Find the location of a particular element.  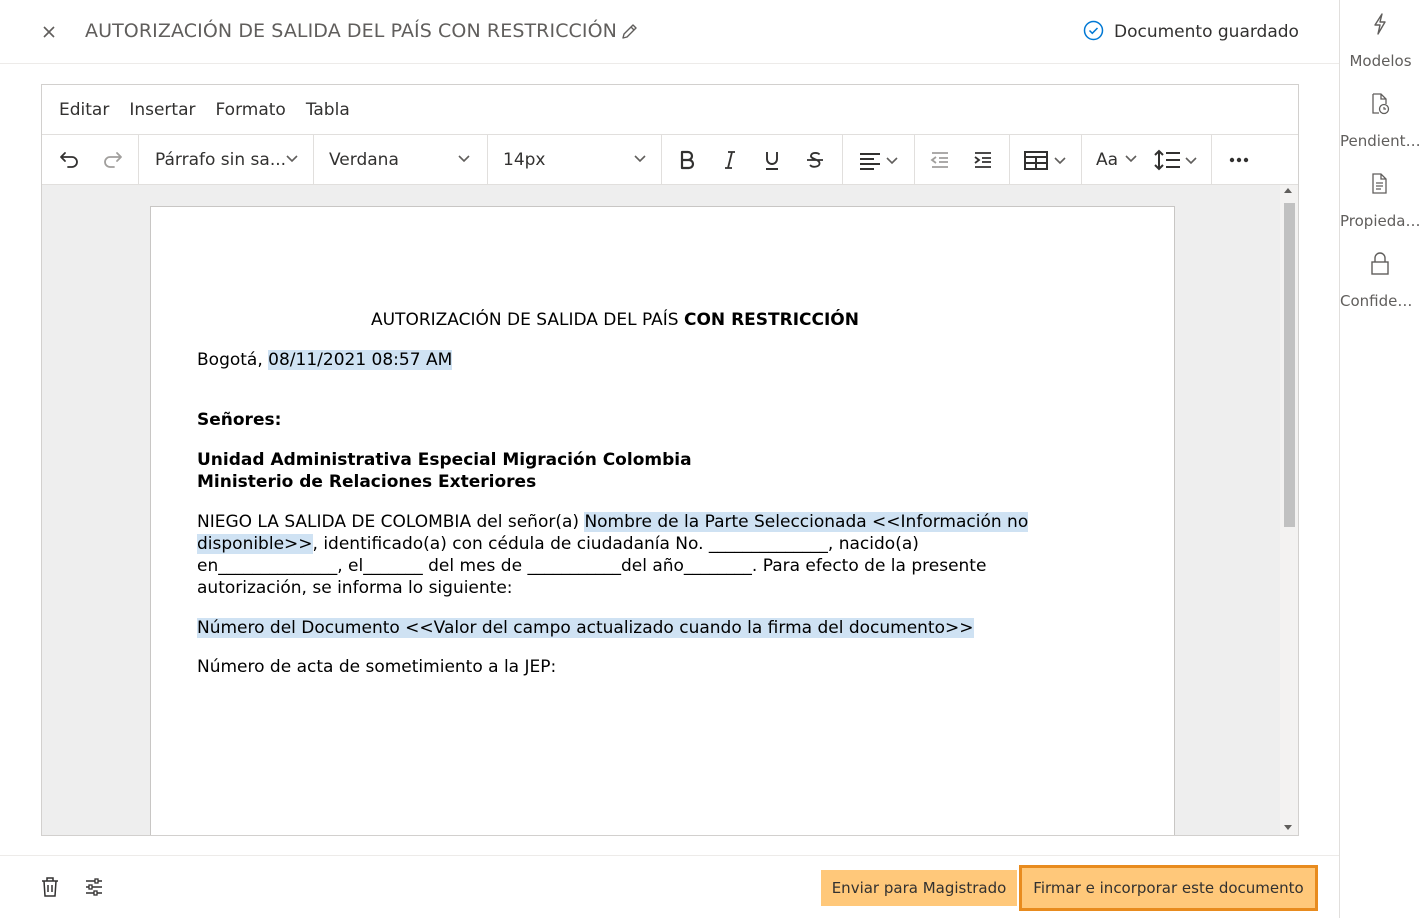

scroll-up-arrow is located at coordinates (1288, 190).